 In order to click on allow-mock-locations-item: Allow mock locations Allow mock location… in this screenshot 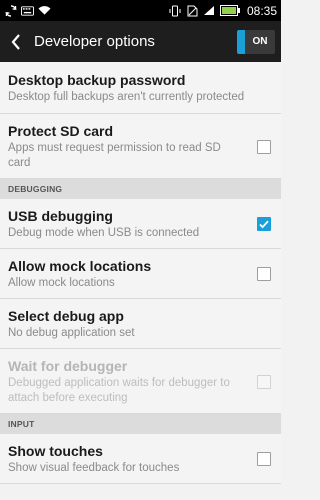, I will do `click(140, 274)`.